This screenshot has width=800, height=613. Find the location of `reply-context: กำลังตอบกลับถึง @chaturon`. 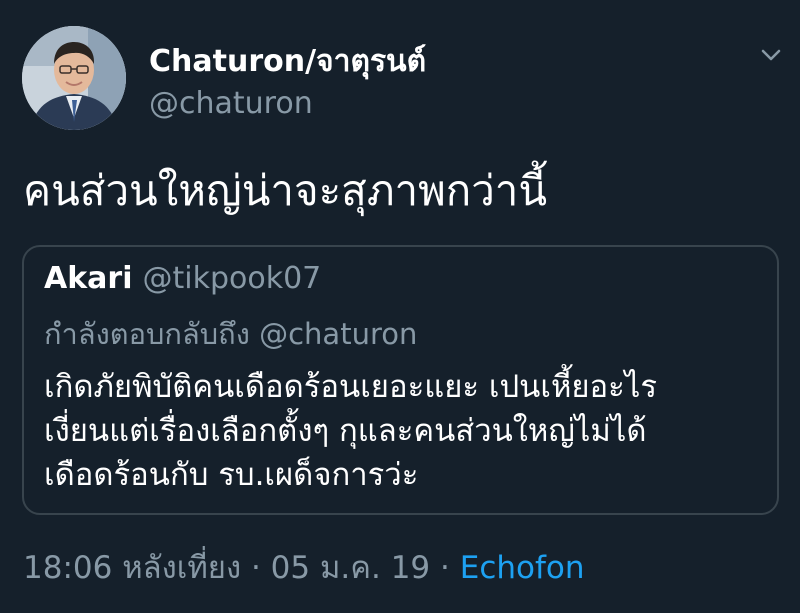

reply-context: กำลังตอบกลับถึง @chaturon is located at coordinates (231, 334).